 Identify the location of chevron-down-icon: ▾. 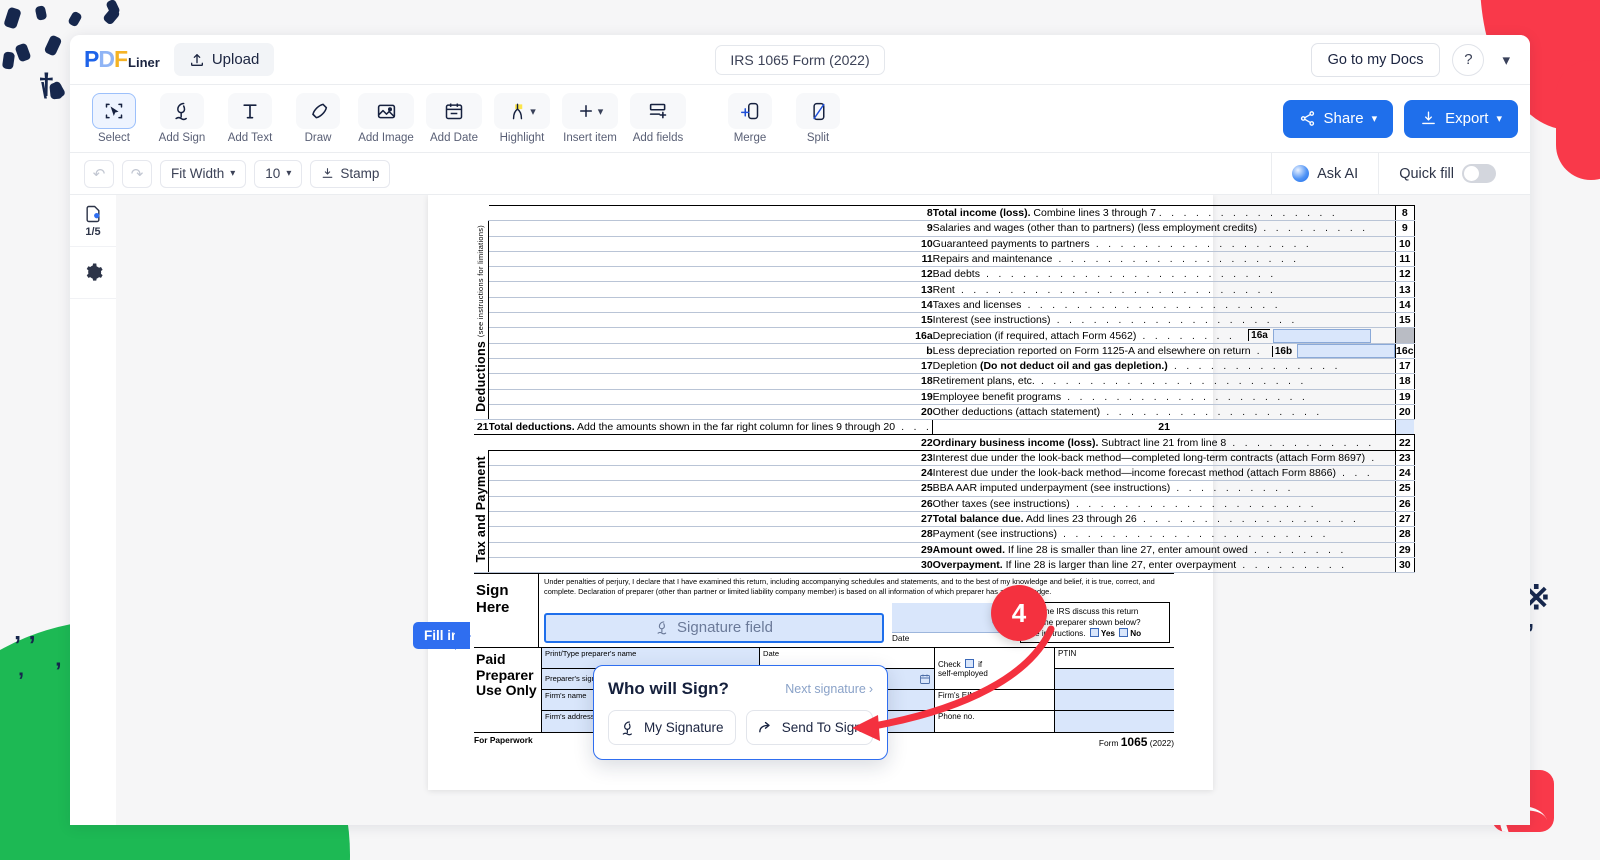
(1506, 60).